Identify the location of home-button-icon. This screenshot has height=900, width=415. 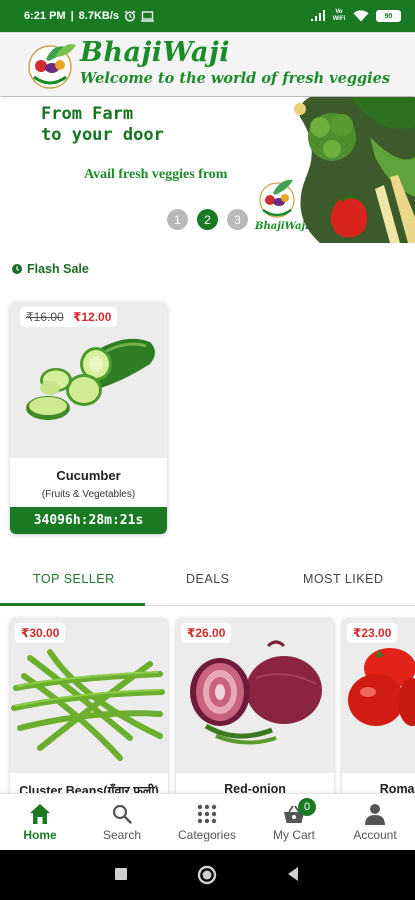
(207, 875).